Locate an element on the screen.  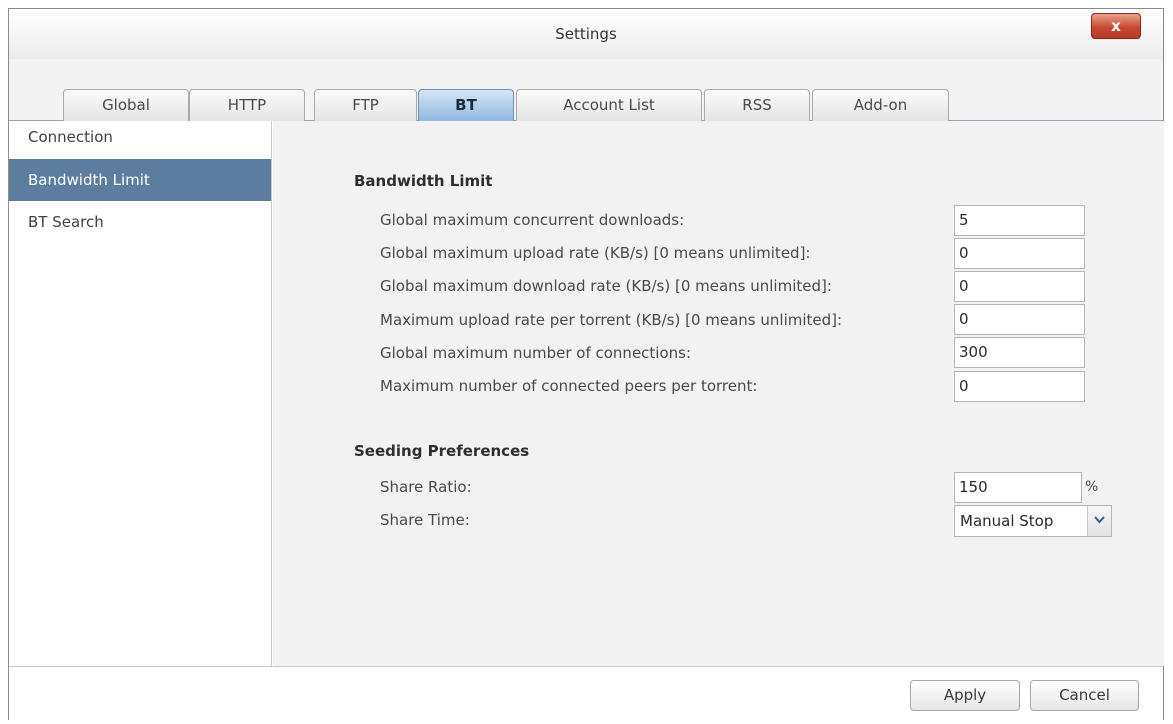
chevron-down-icon is located at coordinates (1099, 521).